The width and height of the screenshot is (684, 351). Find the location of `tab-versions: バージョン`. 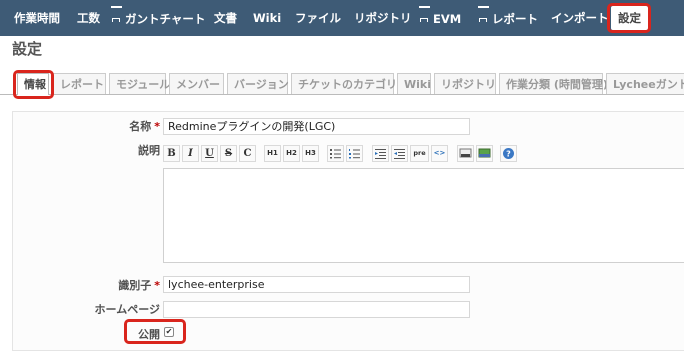

tab-versions: バージョン is located at coordinates (258, 83).